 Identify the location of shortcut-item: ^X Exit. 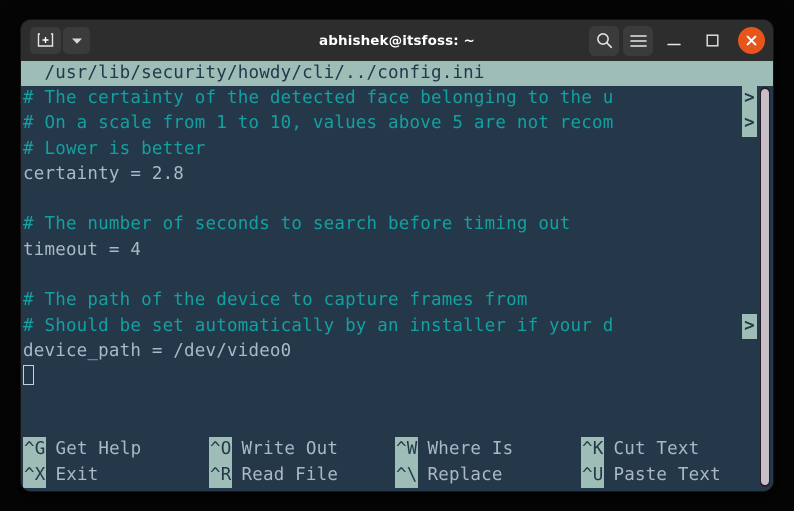
(116, 475).